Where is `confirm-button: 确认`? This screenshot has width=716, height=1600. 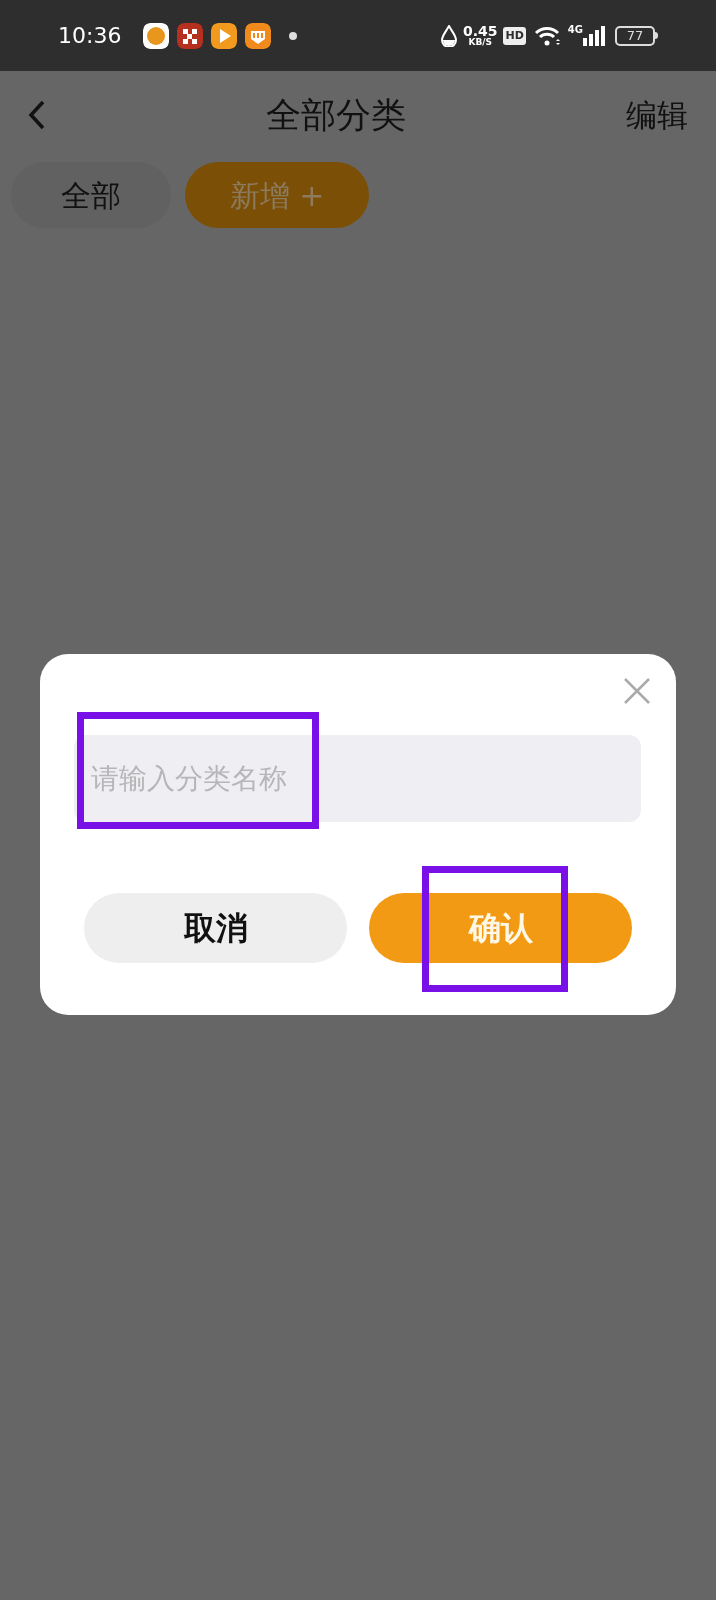 confirm-button: 确认 is located at coordinates (500, 928).